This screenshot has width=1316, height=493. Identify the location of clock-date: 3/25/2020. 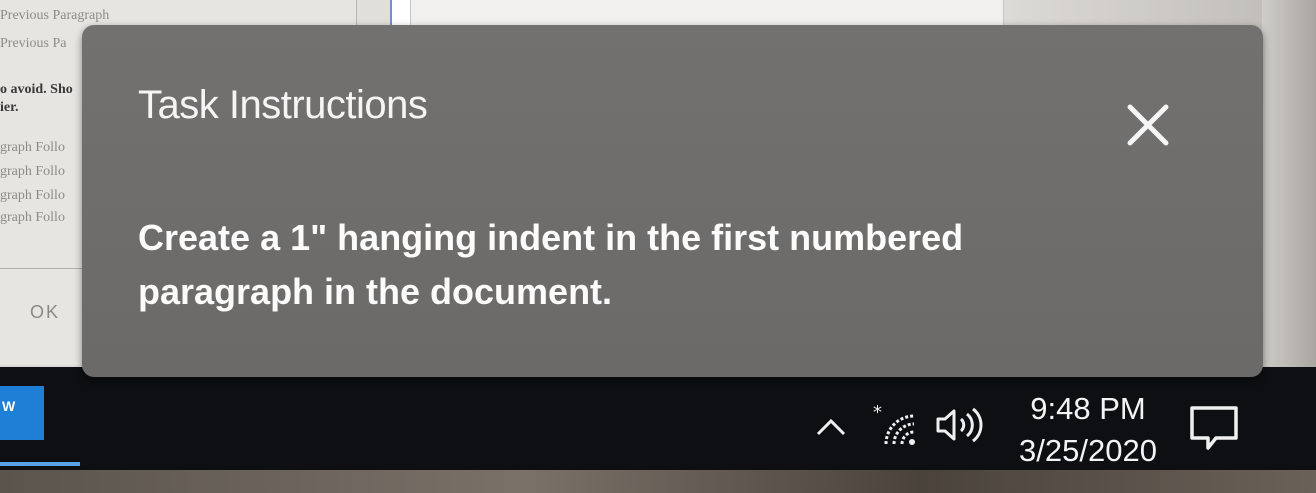
(1088, 450).